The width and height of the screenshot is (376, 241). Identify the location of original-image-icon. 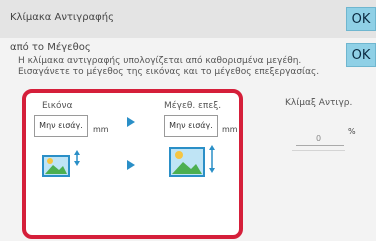
(61, 163).